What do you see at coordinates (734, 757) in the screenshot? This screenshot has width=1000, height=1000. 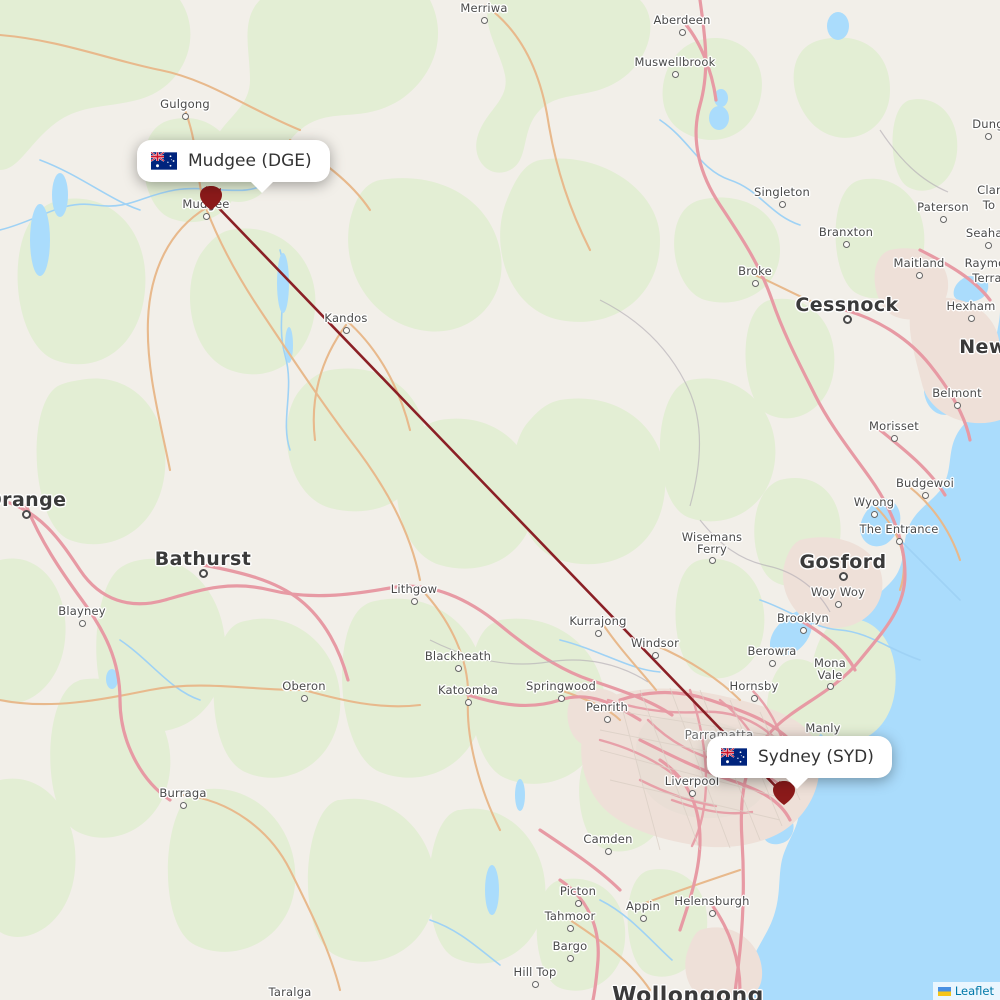 I see `australia-flag-icon` at bounding box center [734, 757].